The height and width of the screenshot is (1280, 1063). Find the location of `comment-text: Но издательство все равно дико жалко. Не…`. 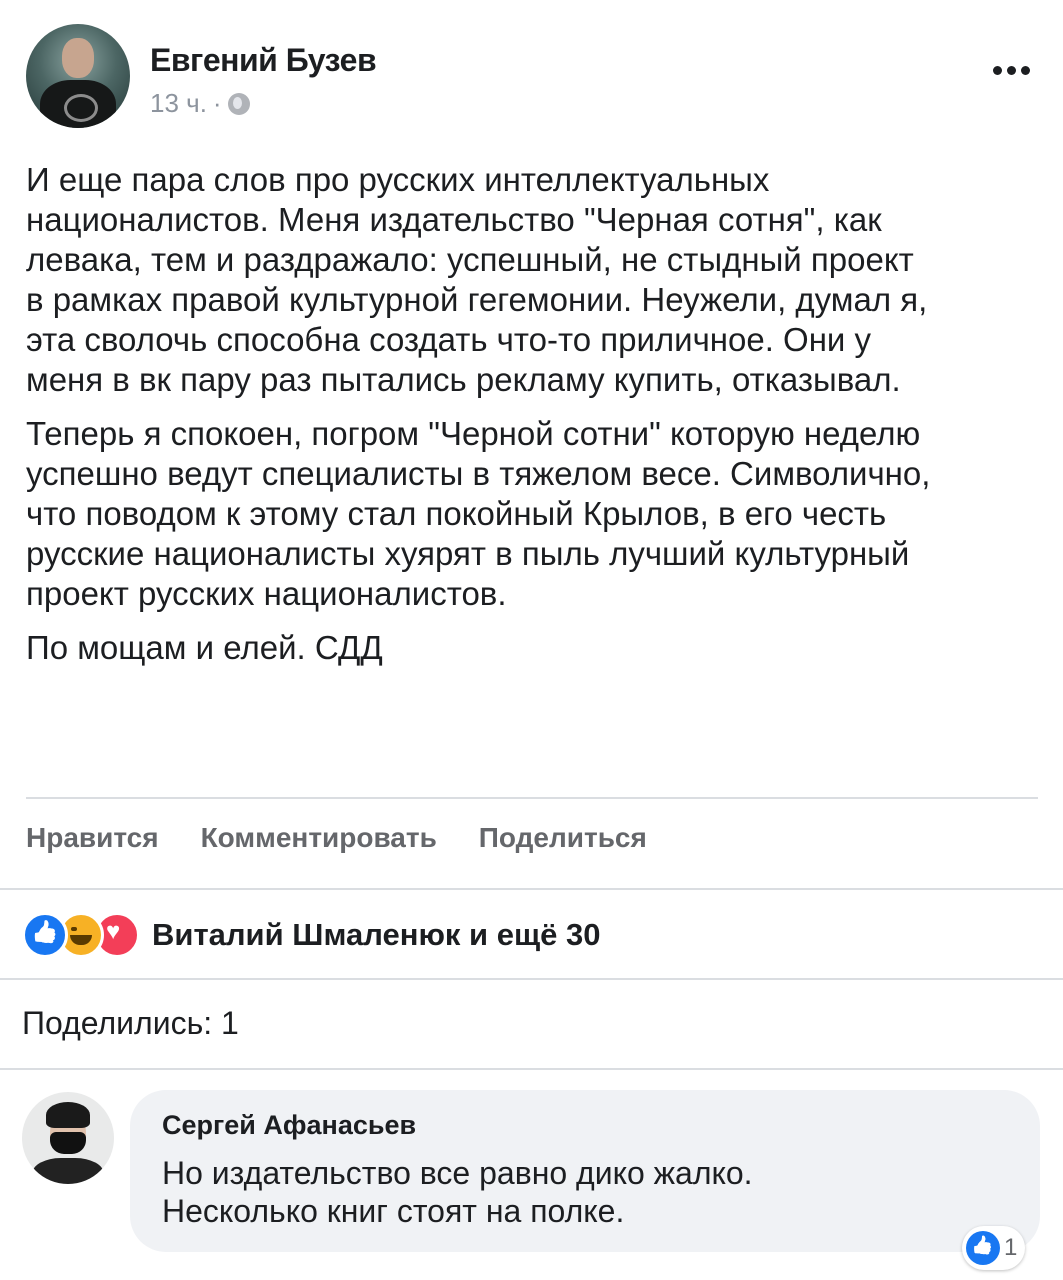

comment-text: Но издательство все равно дико жалко. Не… is located at coordinates (457, 1192).